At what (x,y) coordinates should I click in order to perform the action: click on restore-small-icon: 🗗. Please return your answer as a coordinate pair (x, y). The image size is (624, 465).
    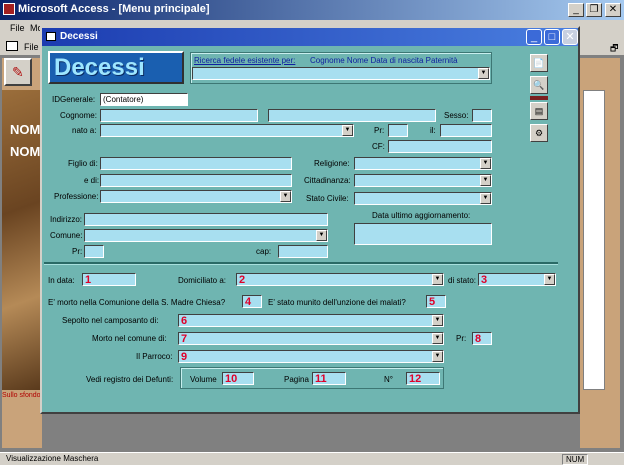
    Looking at the image, I should click on (614, 49).